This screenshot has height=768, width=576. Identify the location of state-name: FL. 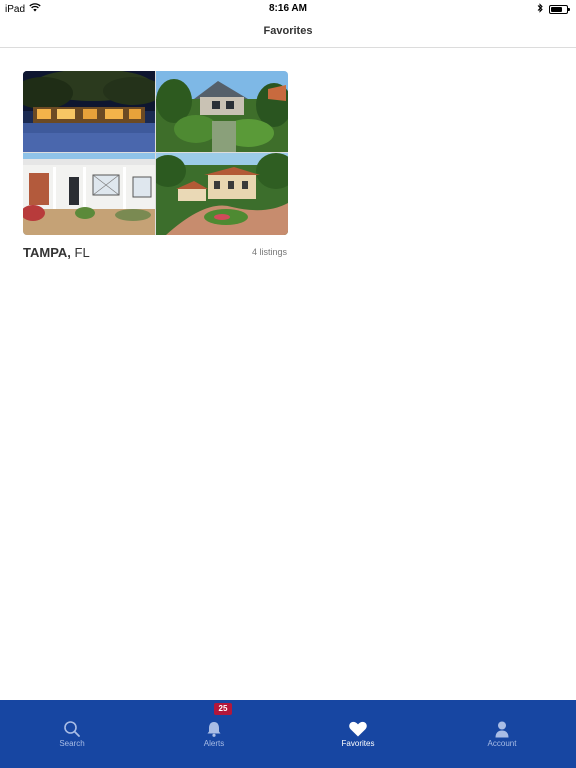
(82, 252).